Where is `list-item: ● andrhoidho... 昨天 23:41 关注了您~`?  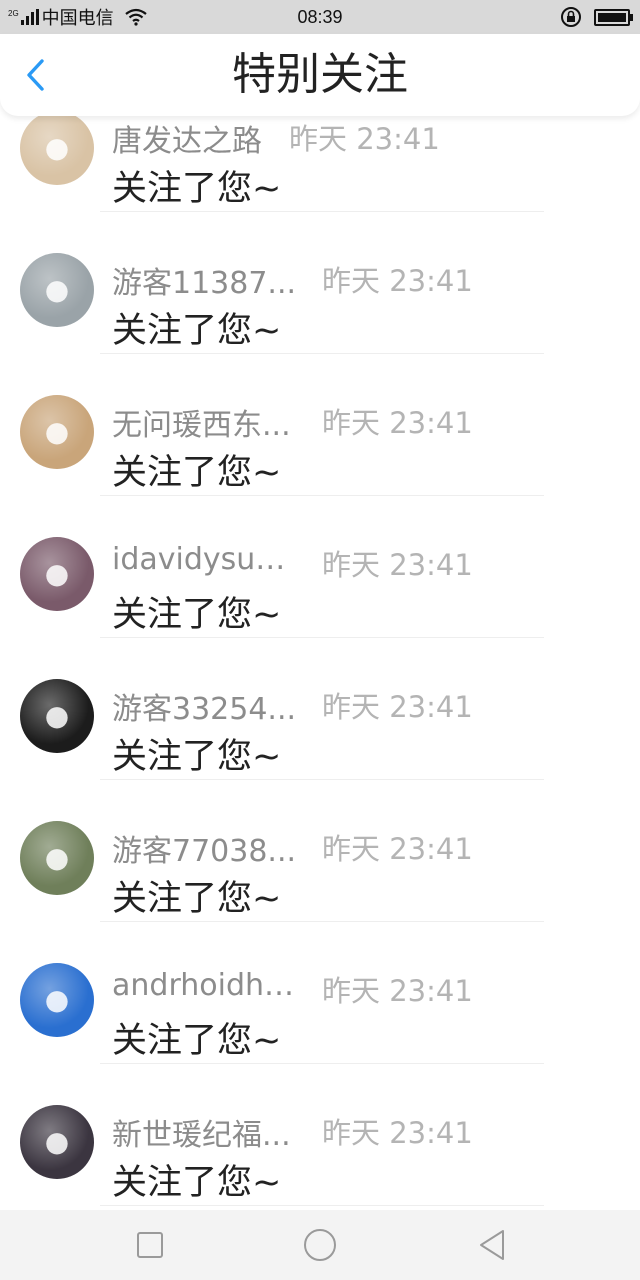
list-item: ● andrhoidho... 昨天 23:41 关注了您~ is located at coordinates (320, 993).